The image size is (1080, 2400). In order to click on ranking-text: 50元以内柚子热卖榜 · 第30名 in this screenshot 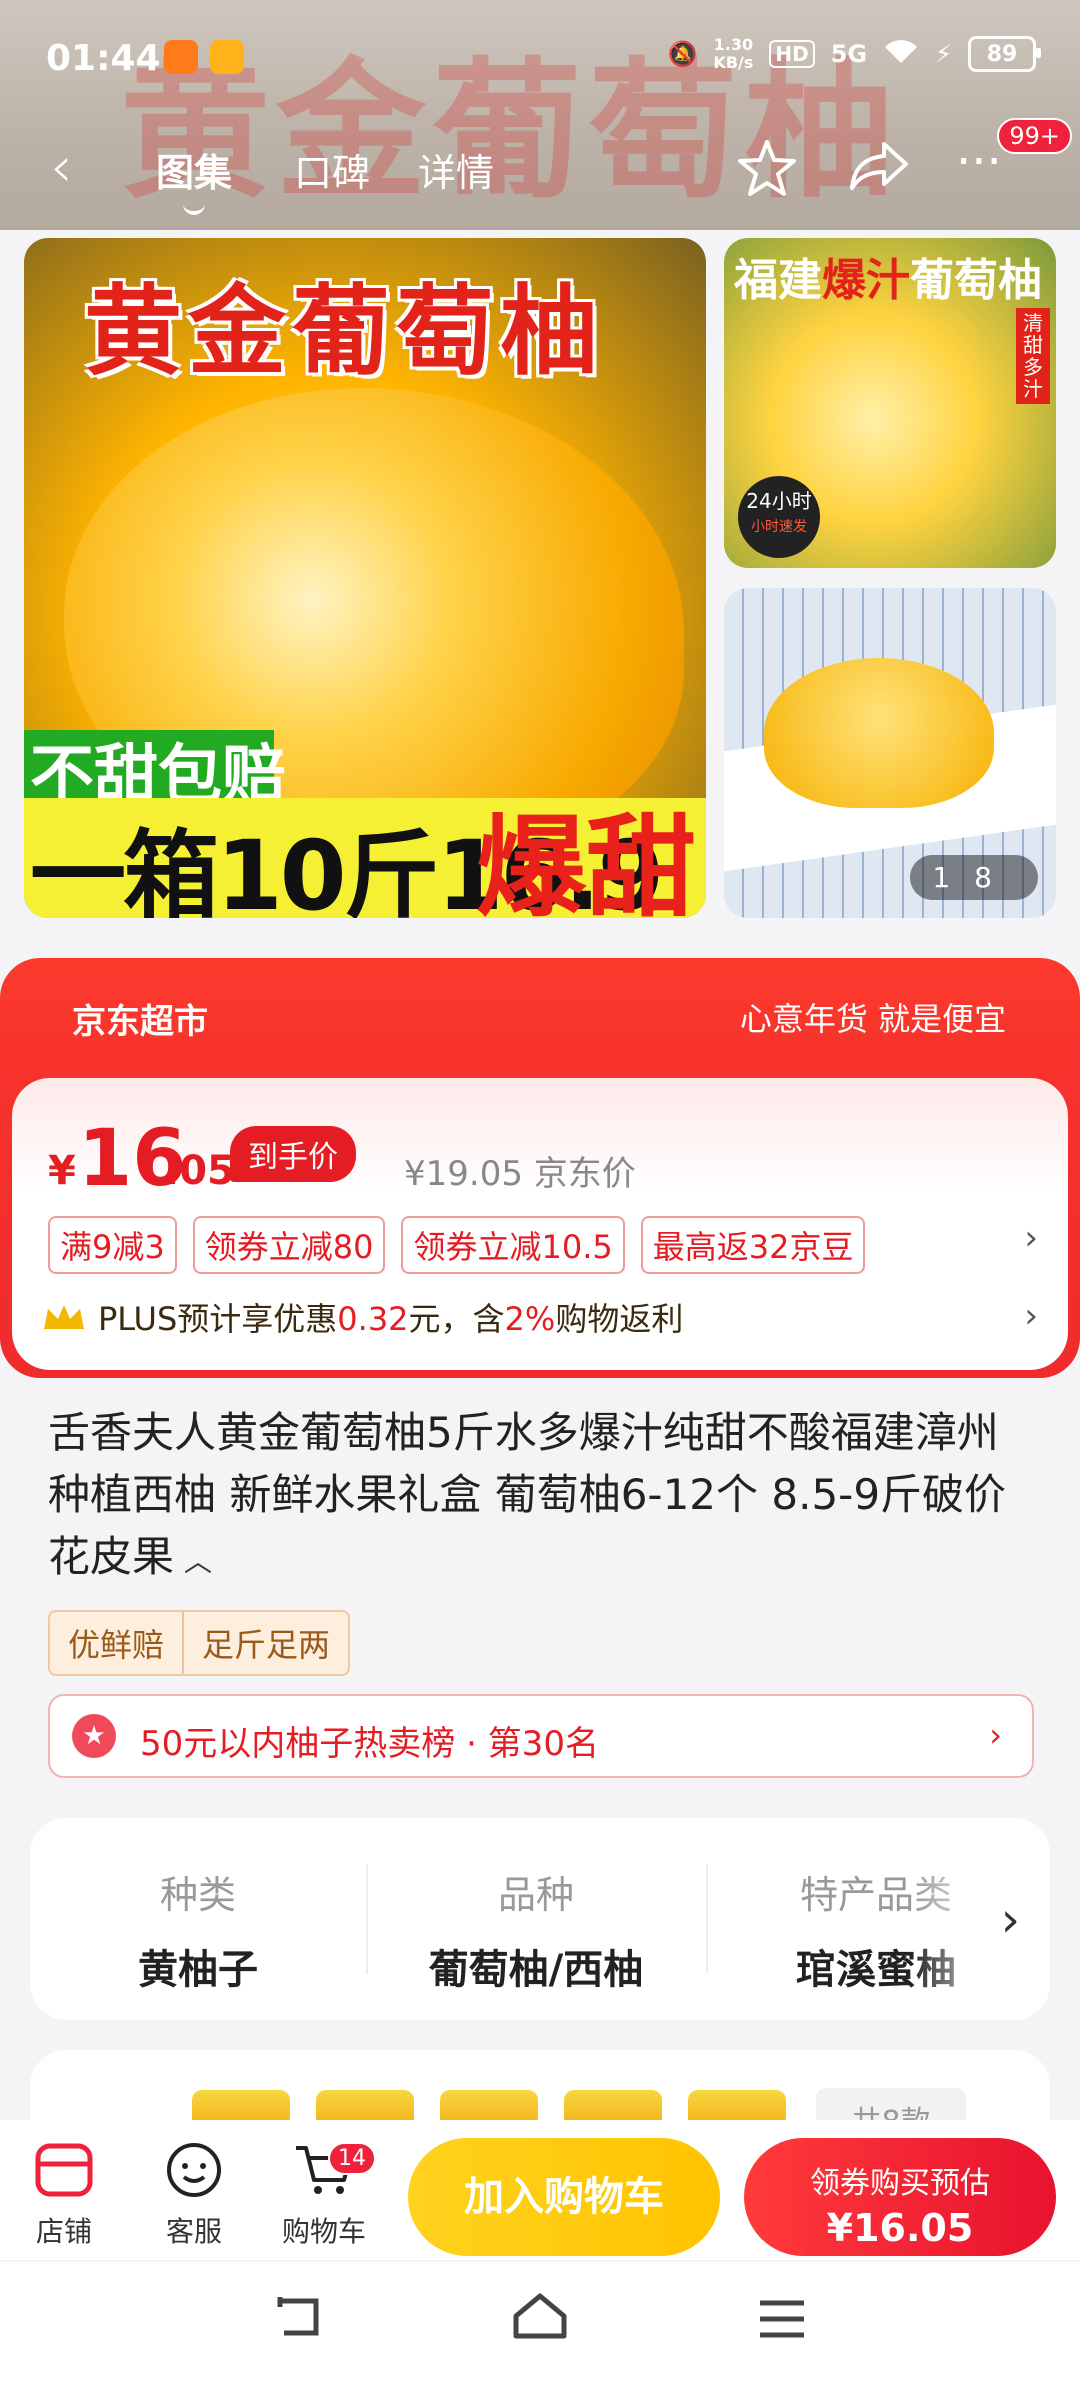, I will do `click(369, 1744)`.